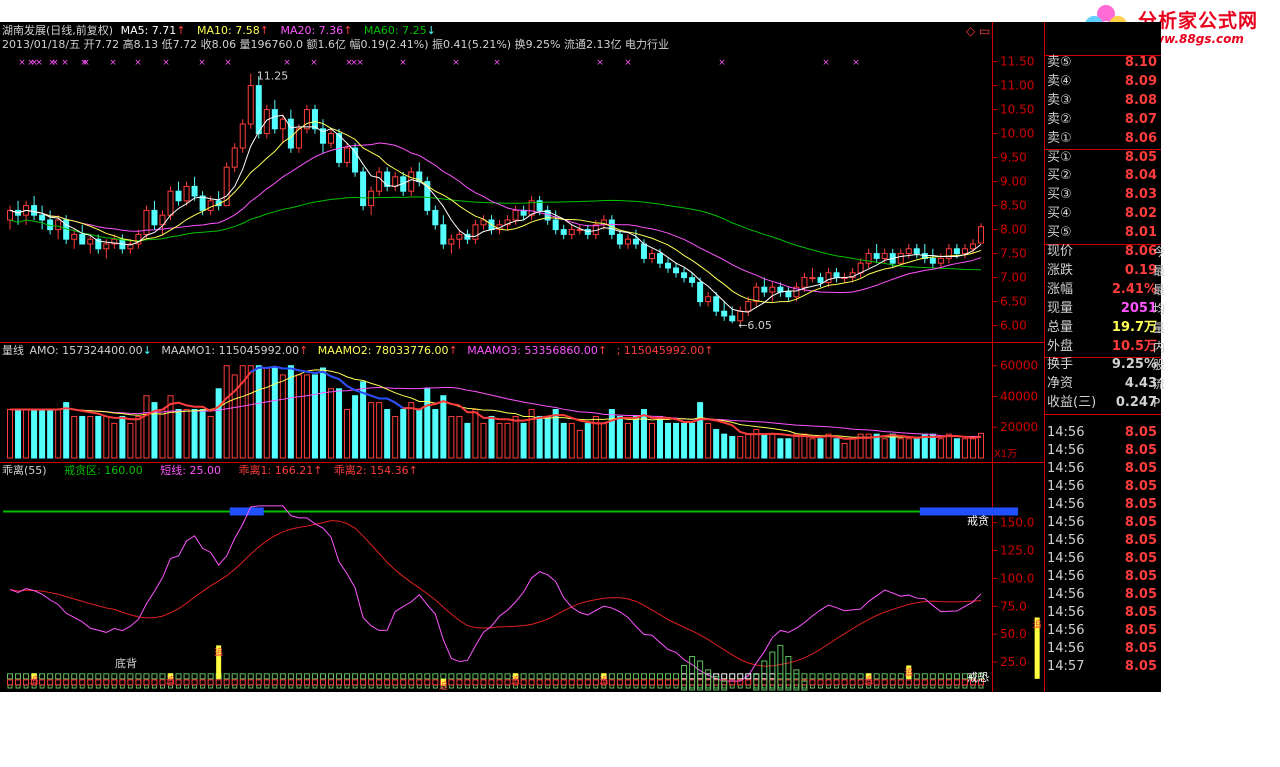 This screenshot has width=1280, height=767. I want to click on stat-5-label: 外盘, so click(1060, 346).